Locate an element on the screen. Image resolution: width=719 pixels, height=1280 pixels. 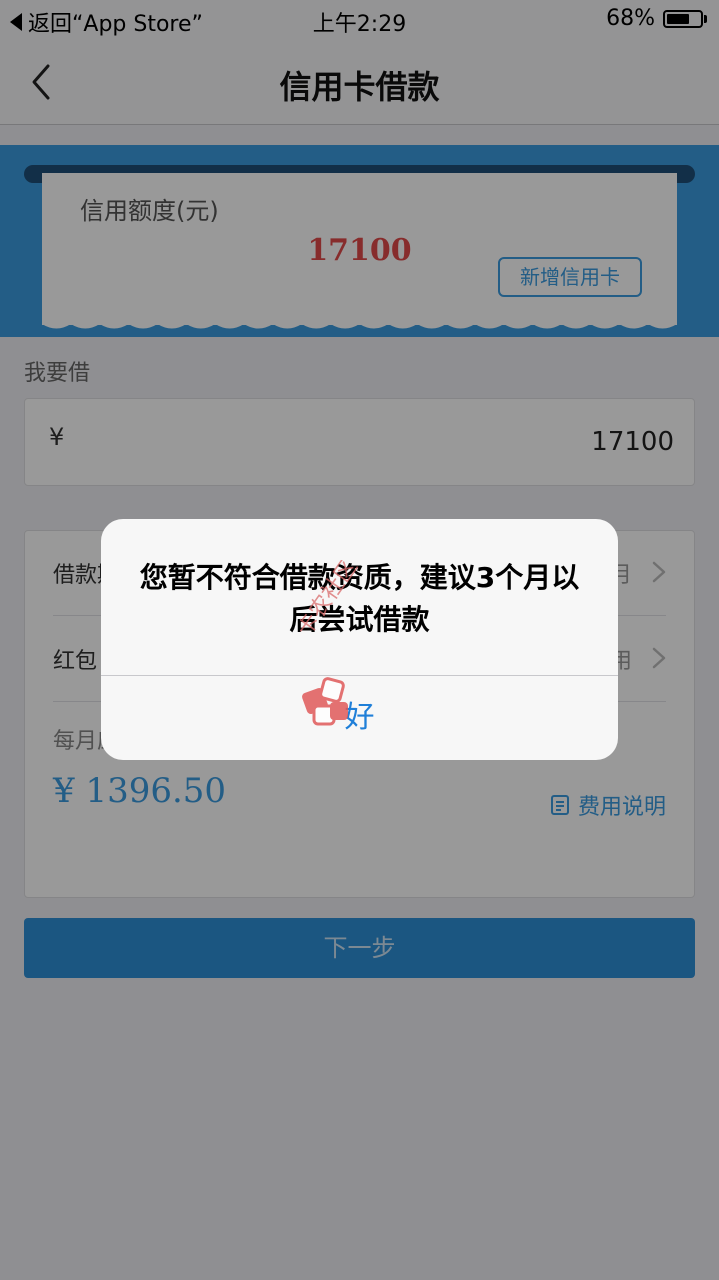
alert-ok-button: 好 is located at coordinates (359, 718).